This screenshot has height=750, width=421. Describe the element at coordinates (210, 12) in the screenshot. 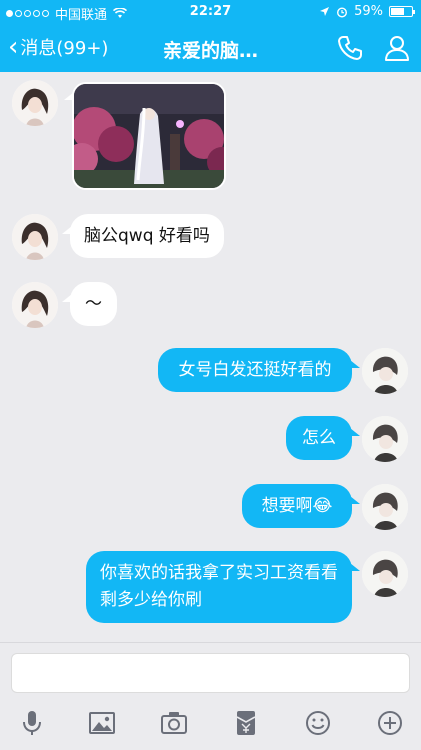

I see `status-bar: 中国联通 22:27 59%` at that location.